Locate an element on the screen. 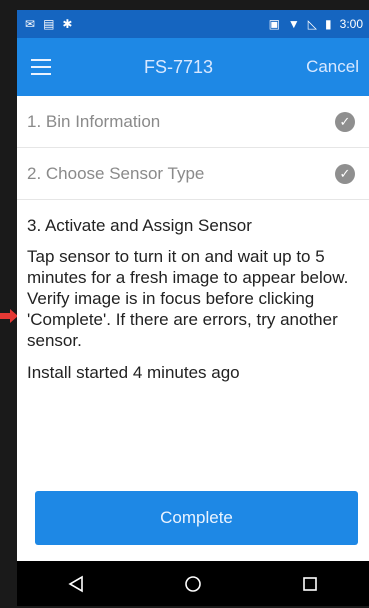  hamburger-menu-icon is located at coordinates (41, 67).